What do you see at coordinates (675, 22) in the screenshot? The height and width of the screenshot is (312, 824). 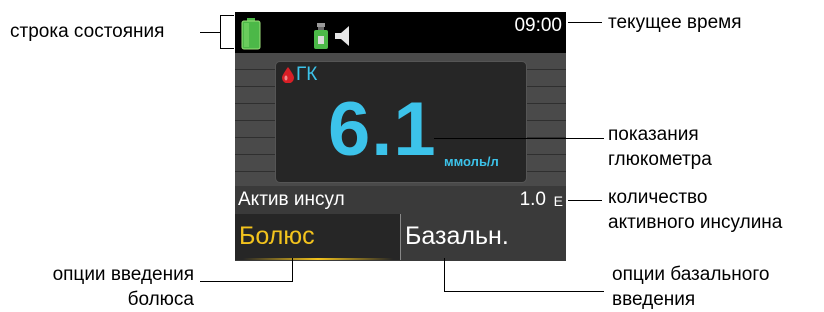 I see `callout-current-time: текущее время` at bounding box center [675, 22].